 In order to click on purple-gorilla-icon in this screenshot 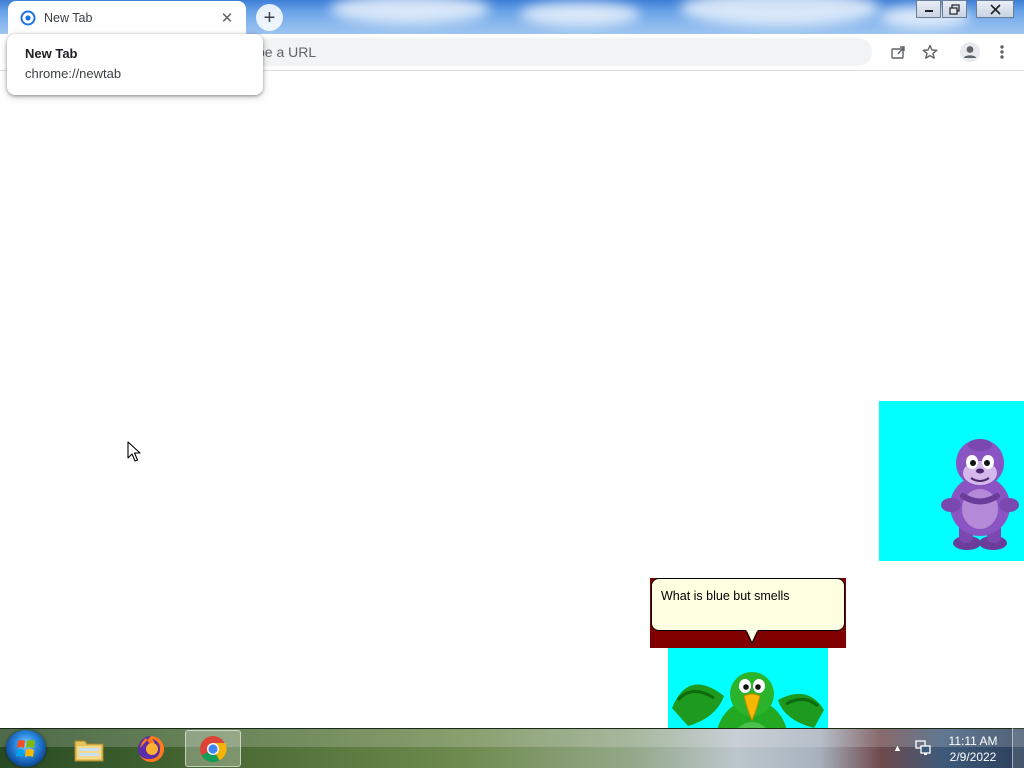, I will do `click(980, 494)`.